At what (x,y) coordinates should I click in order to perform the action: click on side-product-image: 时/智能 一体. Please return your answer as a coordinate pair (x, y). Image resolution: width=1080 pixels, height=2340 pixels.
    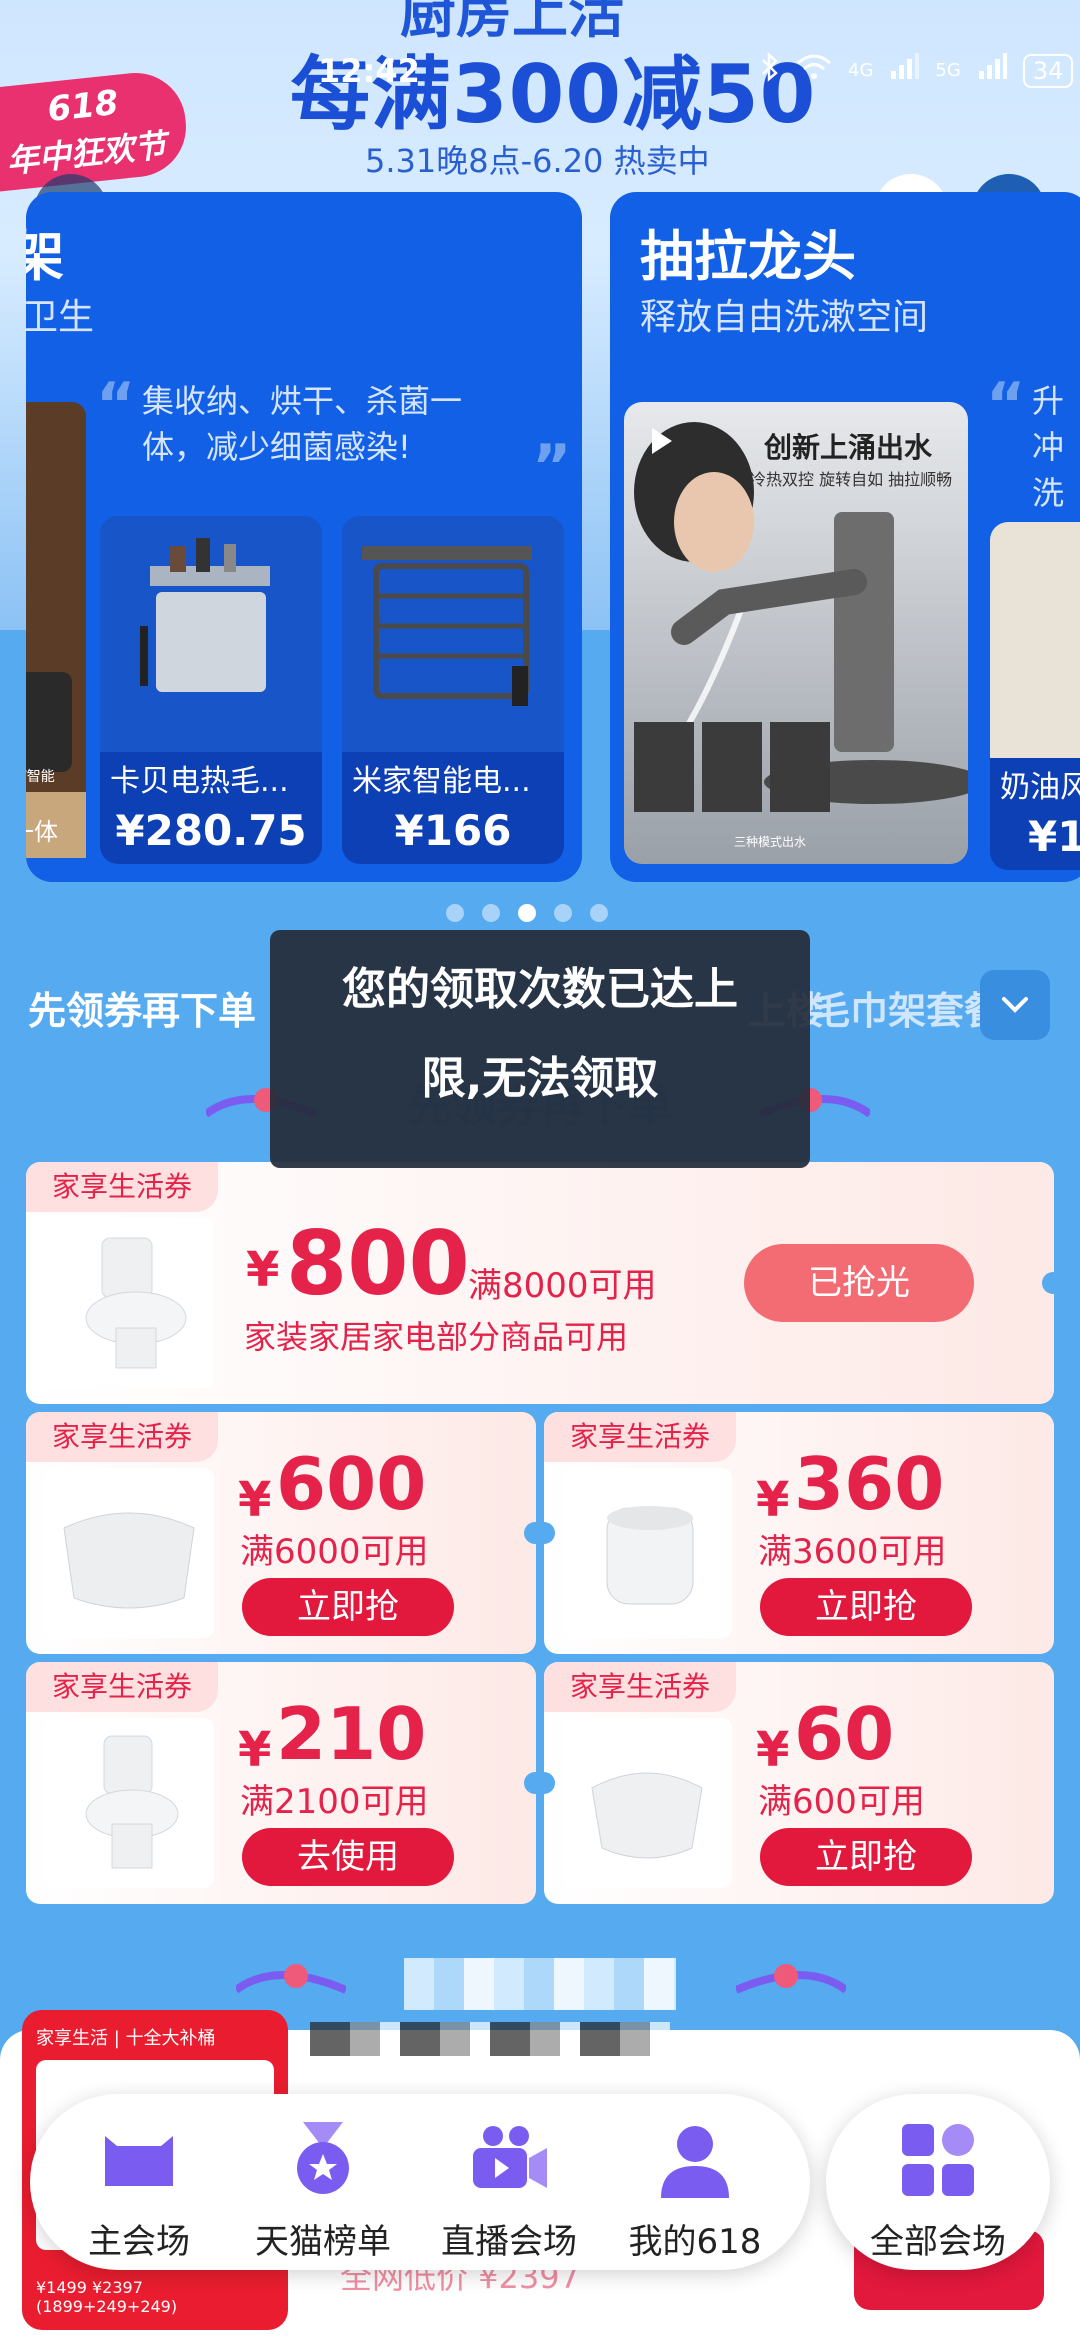
    Looking at the image, I should click on (56, 630).